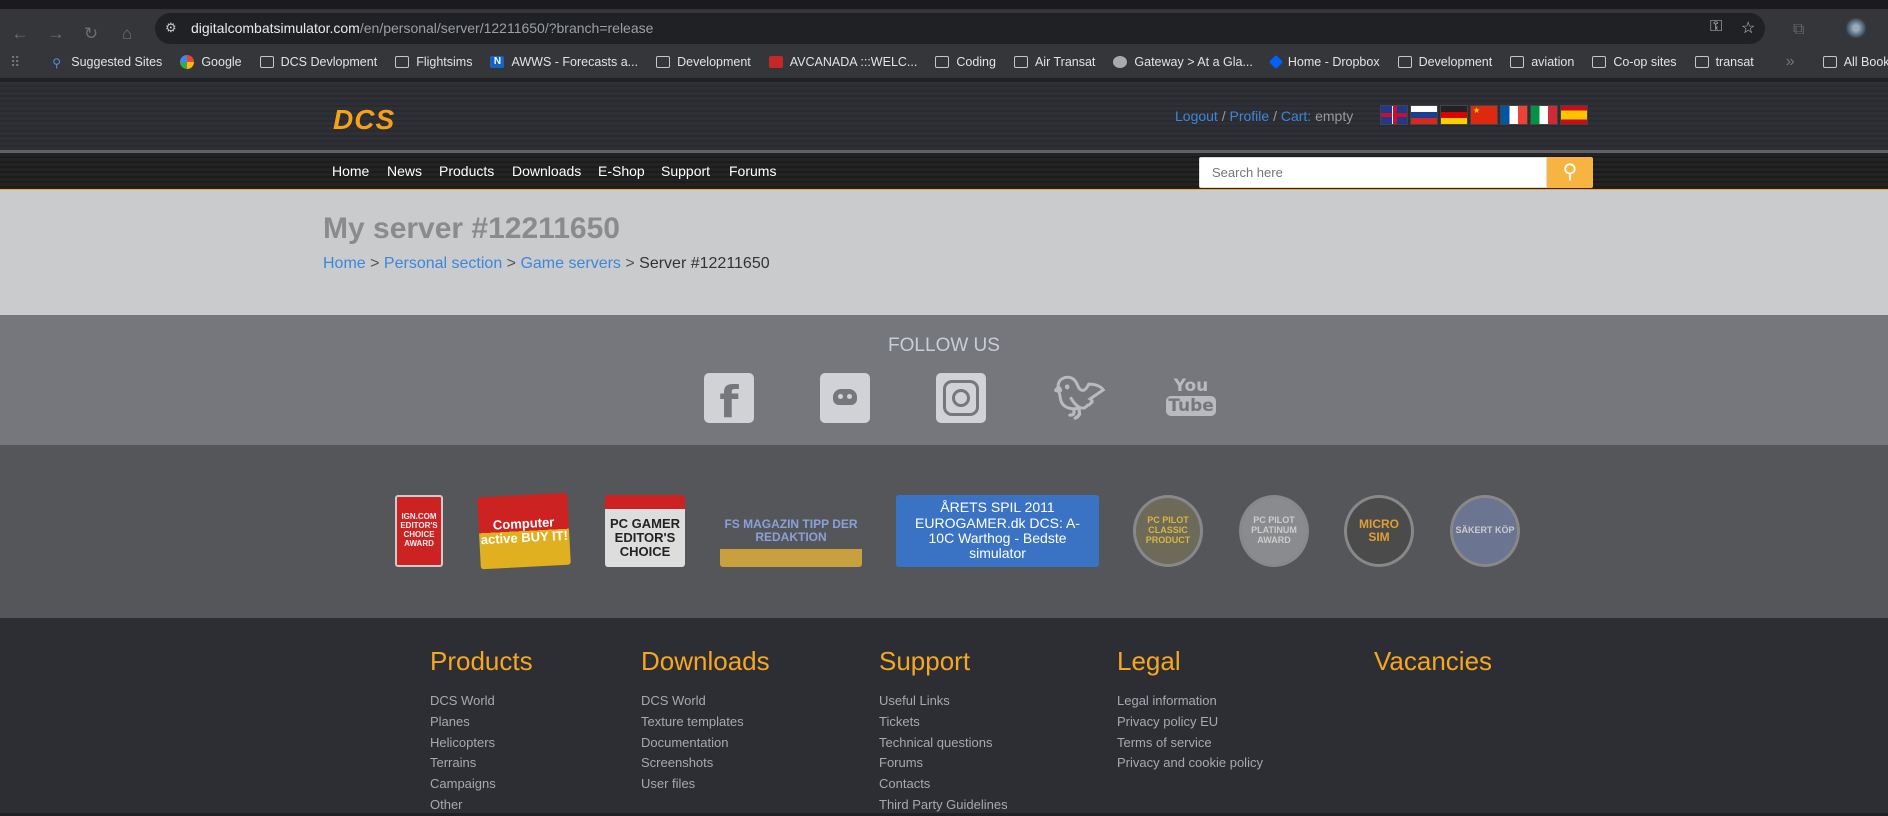 The height and width of the screenshot is (816, 1888). I want to click on cart-link: Cart:, so click(1296, 116).